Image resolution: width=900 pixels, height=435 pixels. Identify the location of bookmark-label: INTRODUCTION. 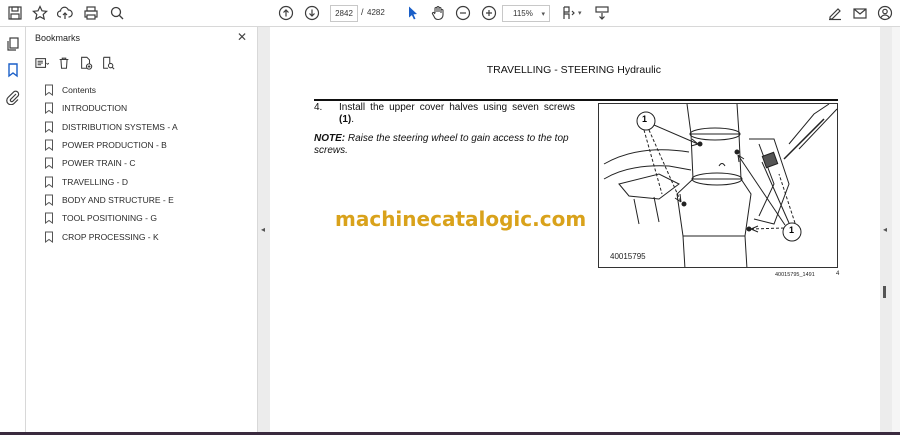
(95, 108).